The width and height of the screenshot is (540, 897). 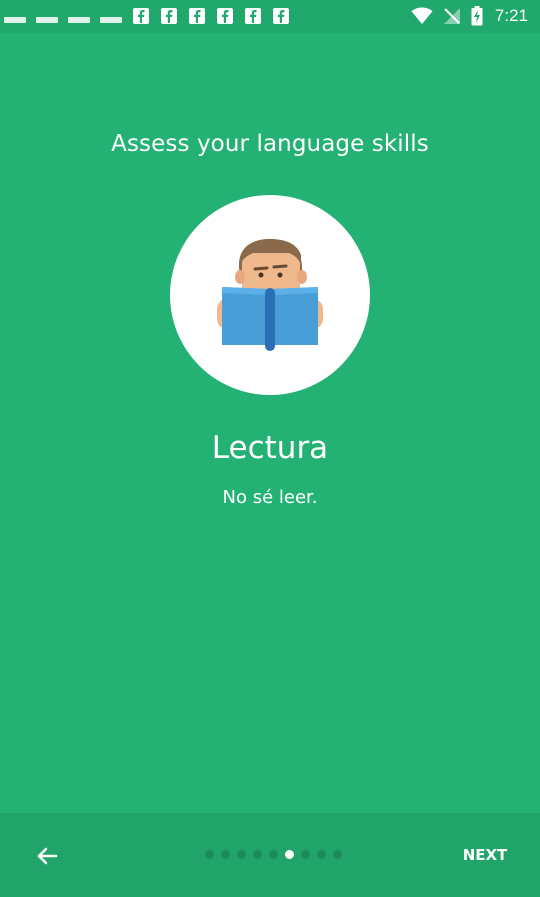 What do you see at coordinates (270, 497) in the screenshot?
I see `lesson-subtitle: No sé leer.` at bounding box center [270, 497].